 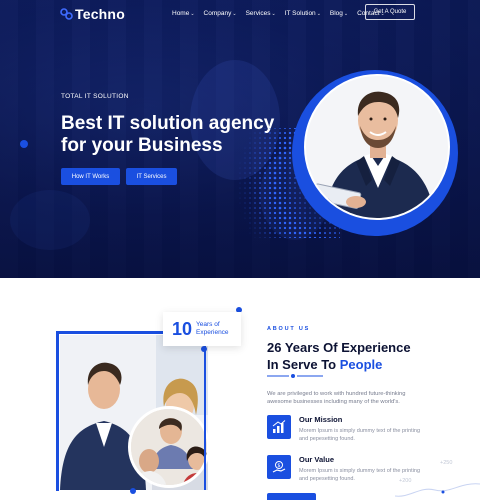 I want to click on how-it-works-button: How IT Works, so click(x=90, y=176).